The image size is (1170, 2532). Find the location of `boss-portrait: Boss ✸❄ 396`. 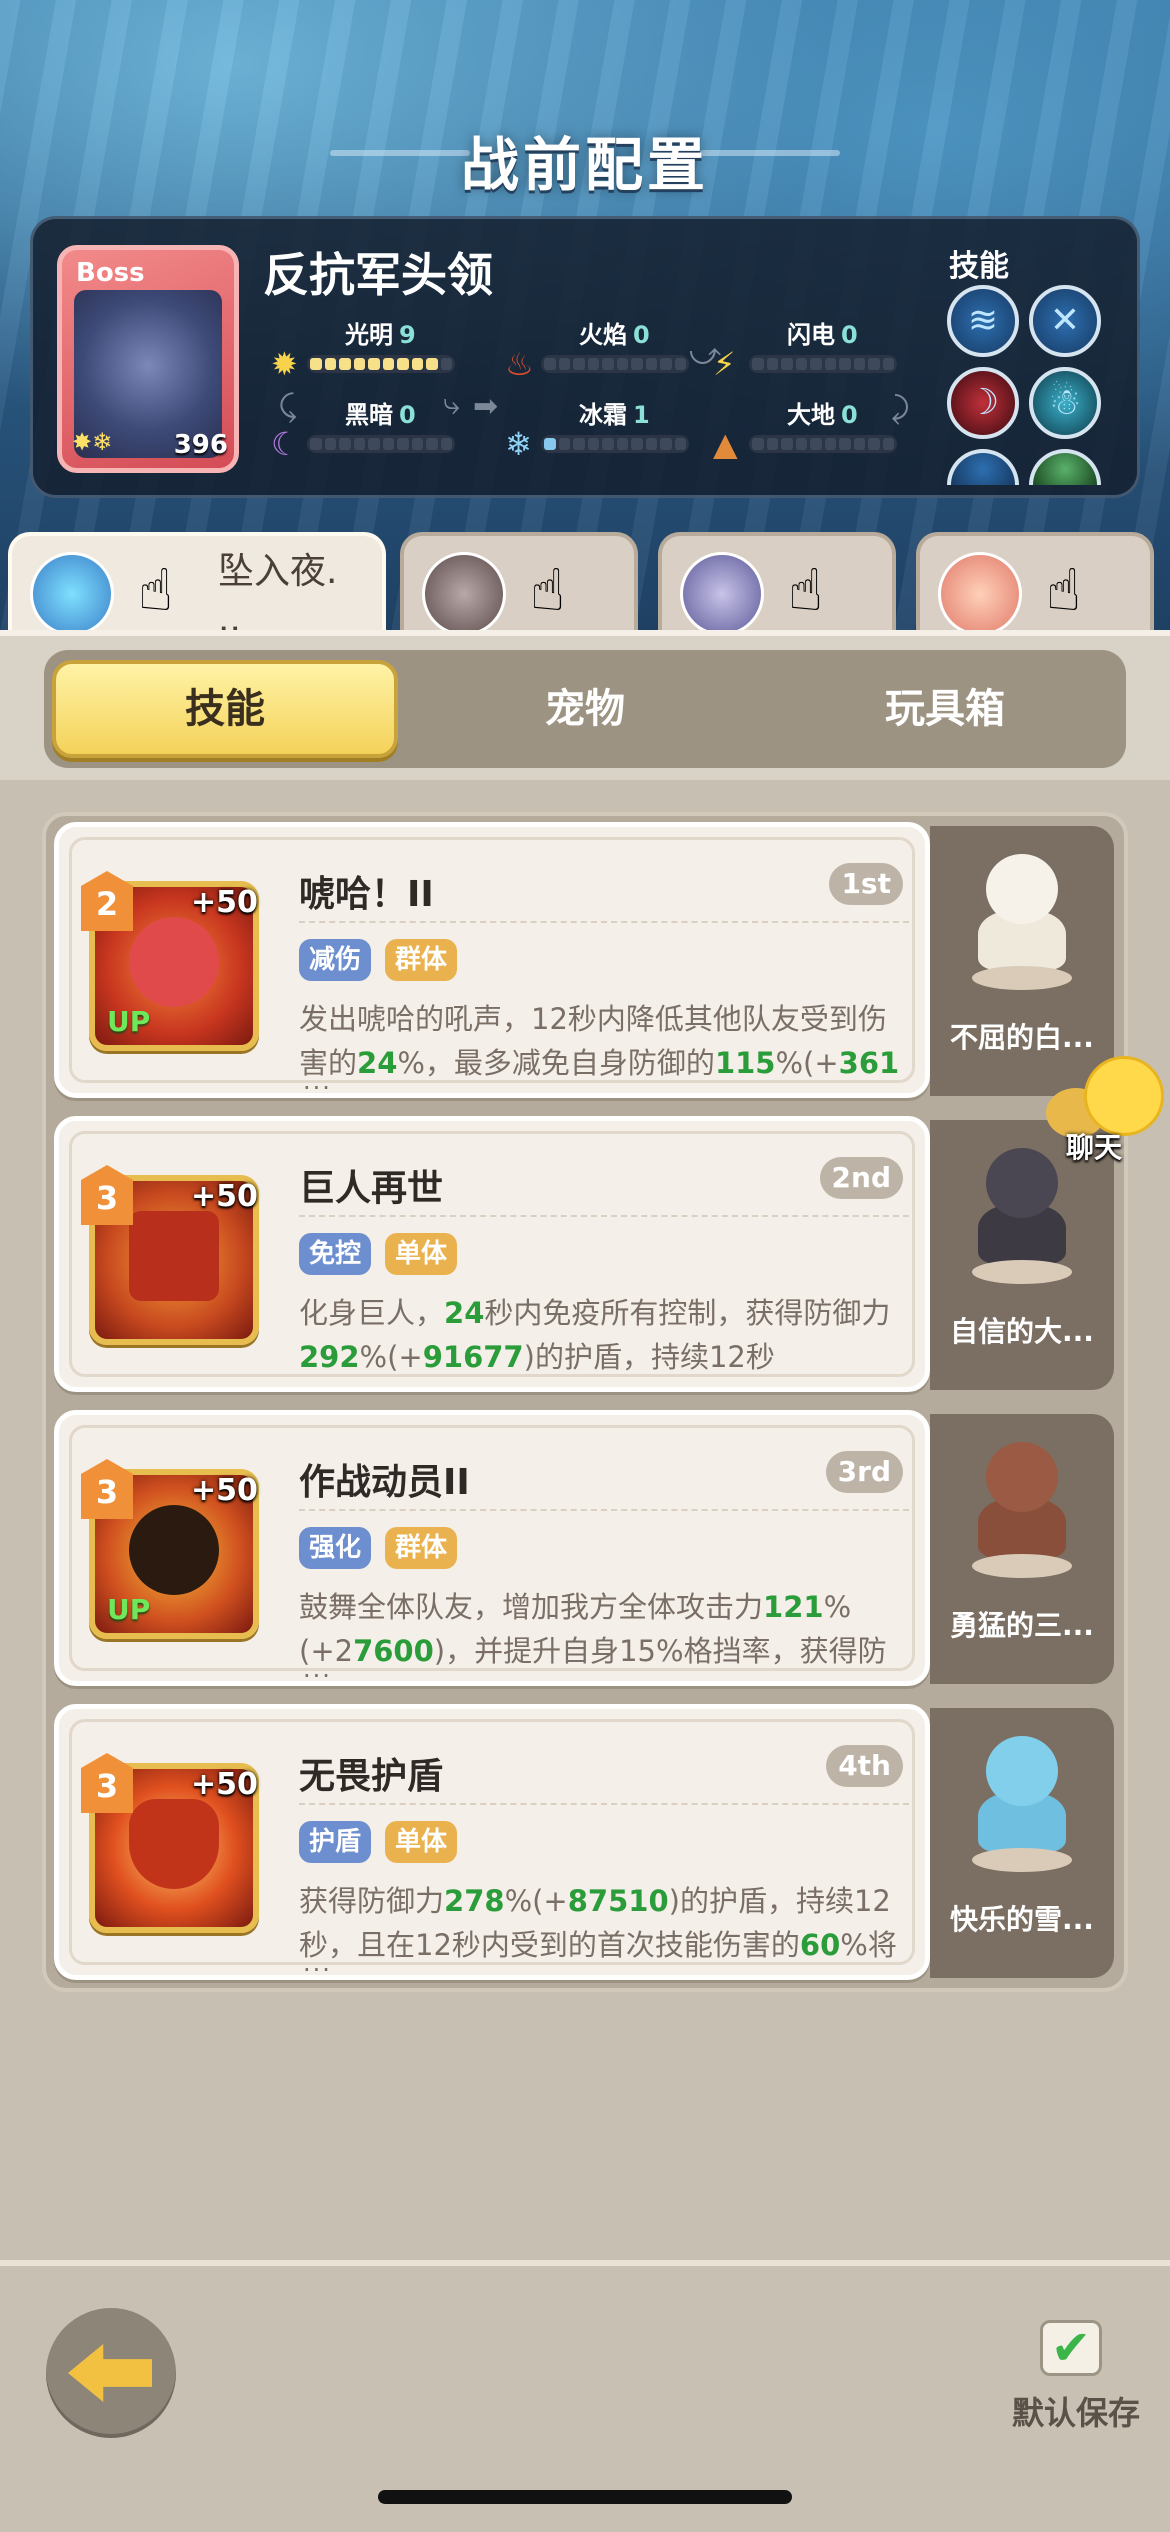

boss-portrait: Boss ✸❄ 396 is located at coordinates (148, 359).